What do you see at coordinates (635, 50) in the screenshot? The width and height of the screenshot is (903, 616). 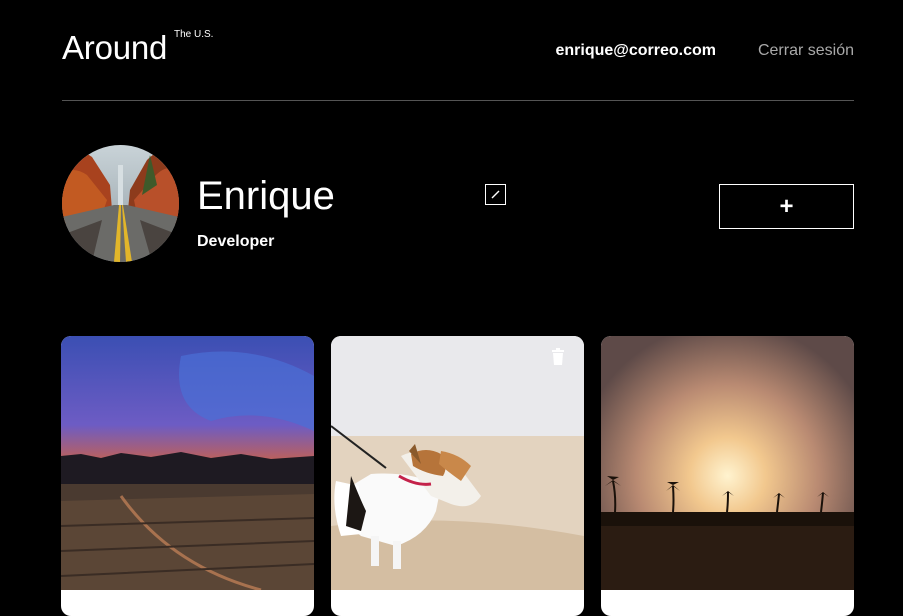 I see `user-email: enrique@correo.com` at bounding box center [635, 50].